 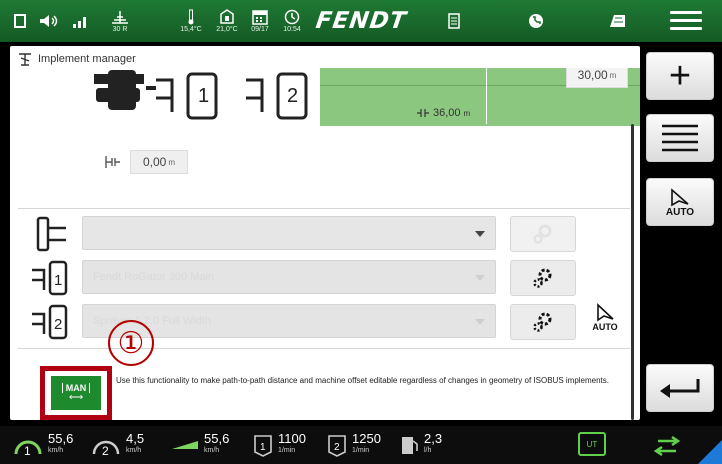 What do you see at coordinates (81, 21) in the screenshot?
I see `signal-icon` at bounding box center [81, 21].